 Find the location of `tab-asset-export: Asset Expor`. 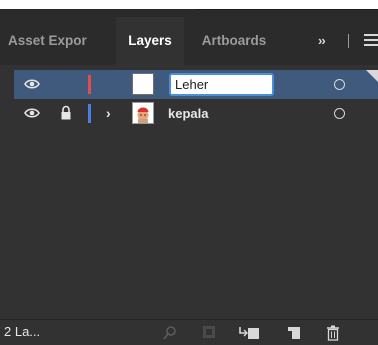

tab-asset-export: Asset Expor is located at coordinates (58, 41).